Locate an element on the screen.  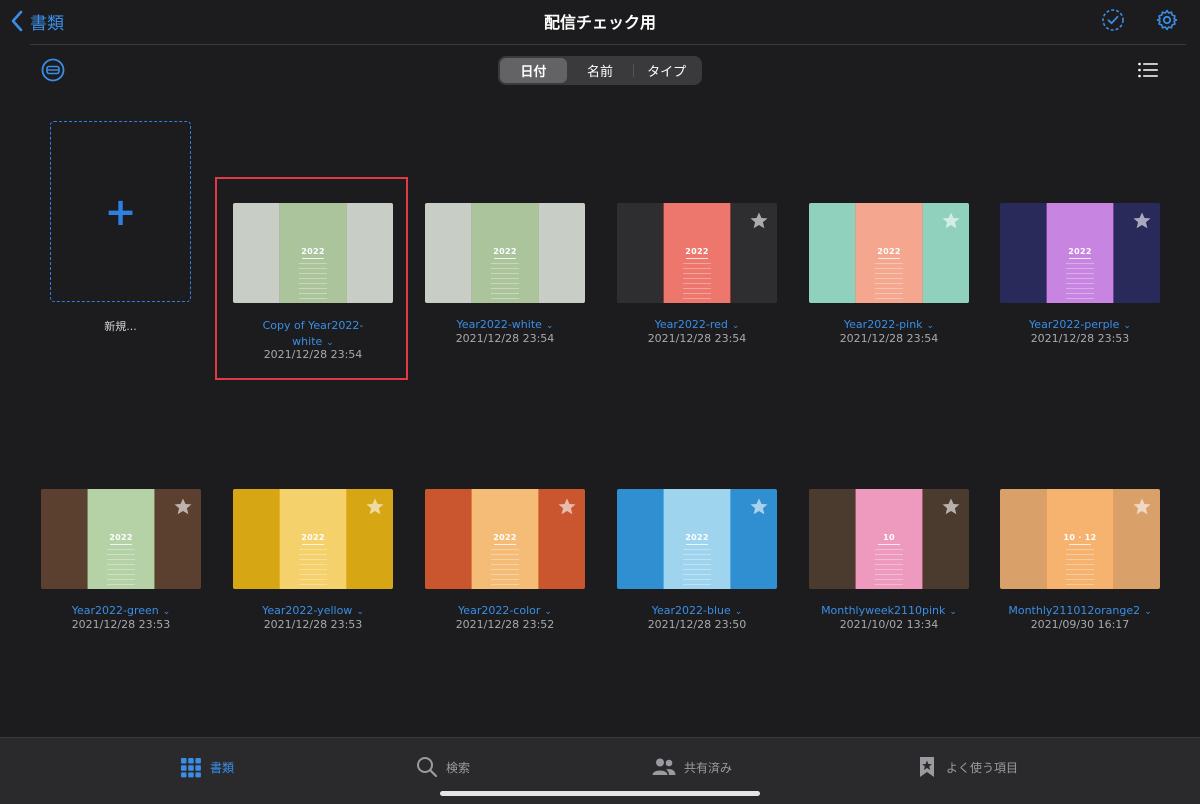
document-name: Year2022-white ⌄ is located at coordinates (505, 324).